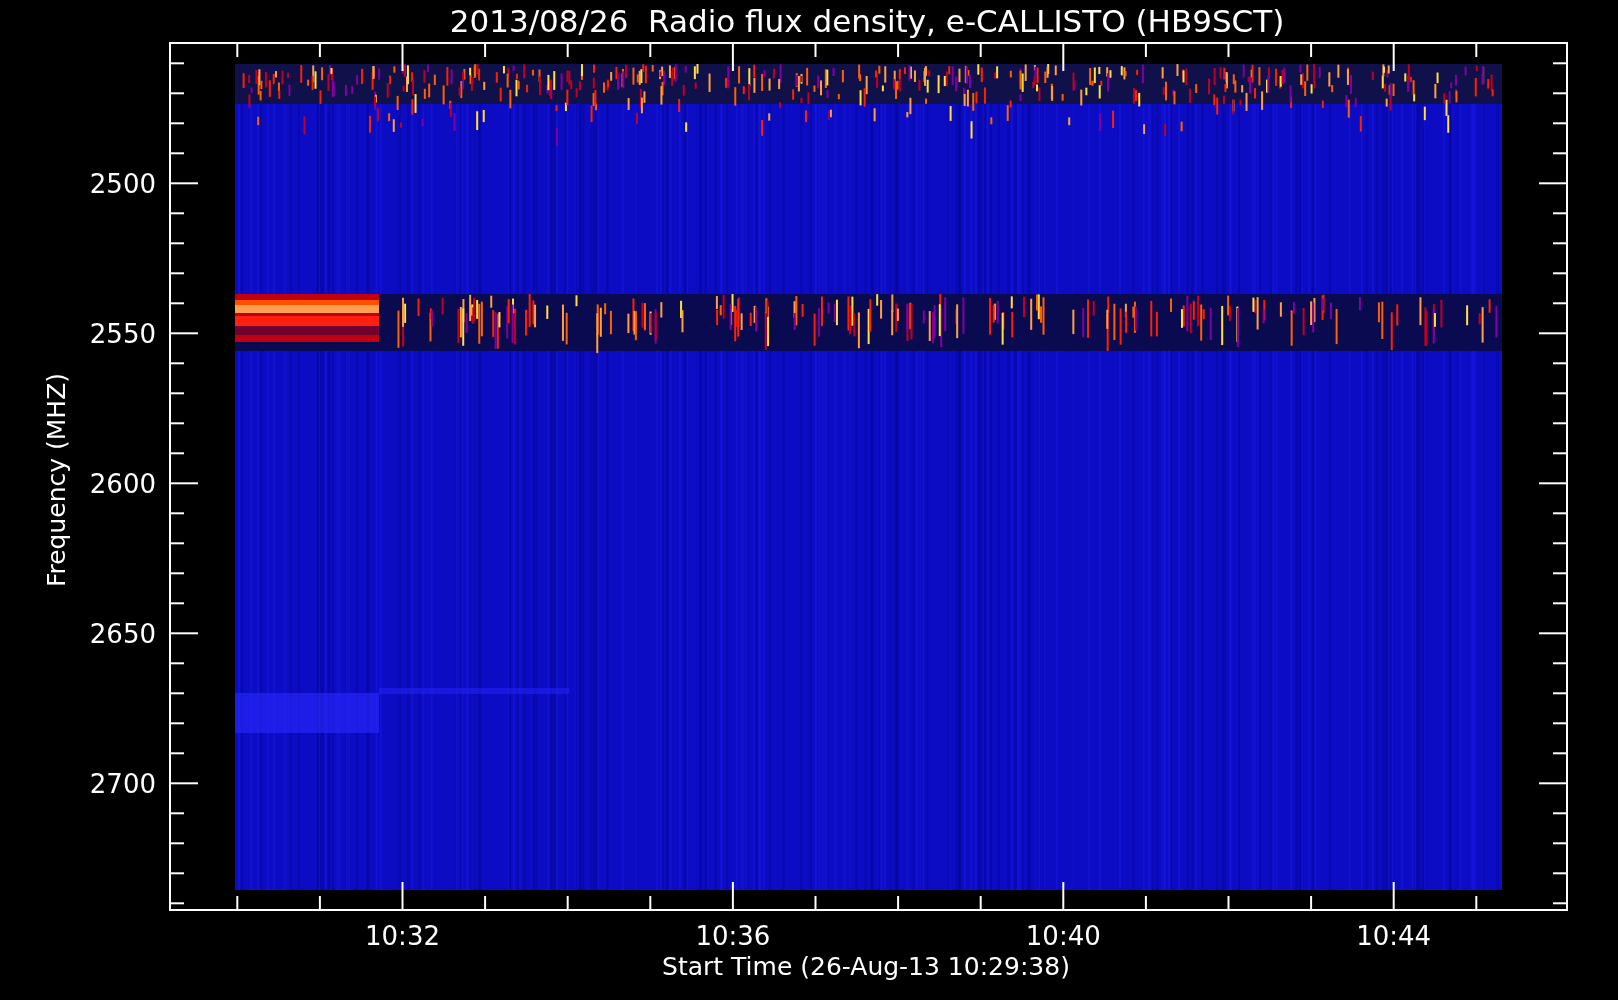  Describe the element at coordinates (122, 184) in the screenshot. I see `y-tick-label: 2500` at that location.